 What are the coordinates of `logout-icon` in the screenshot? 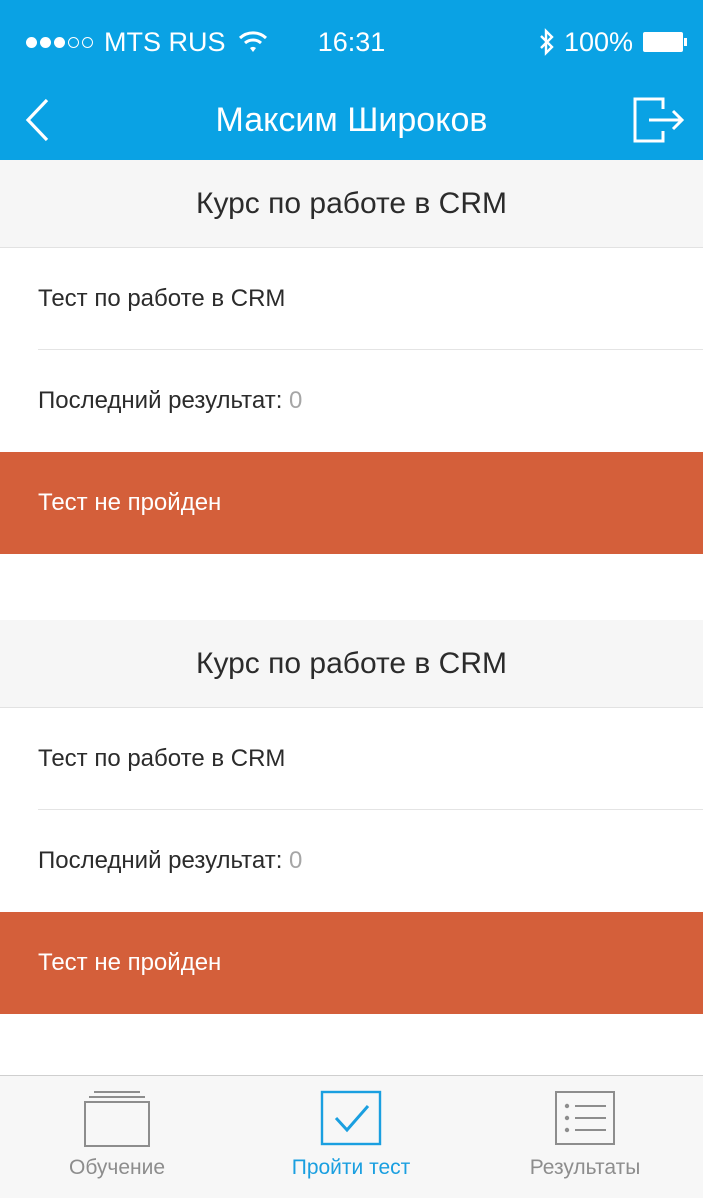 It's located at (659, 120).